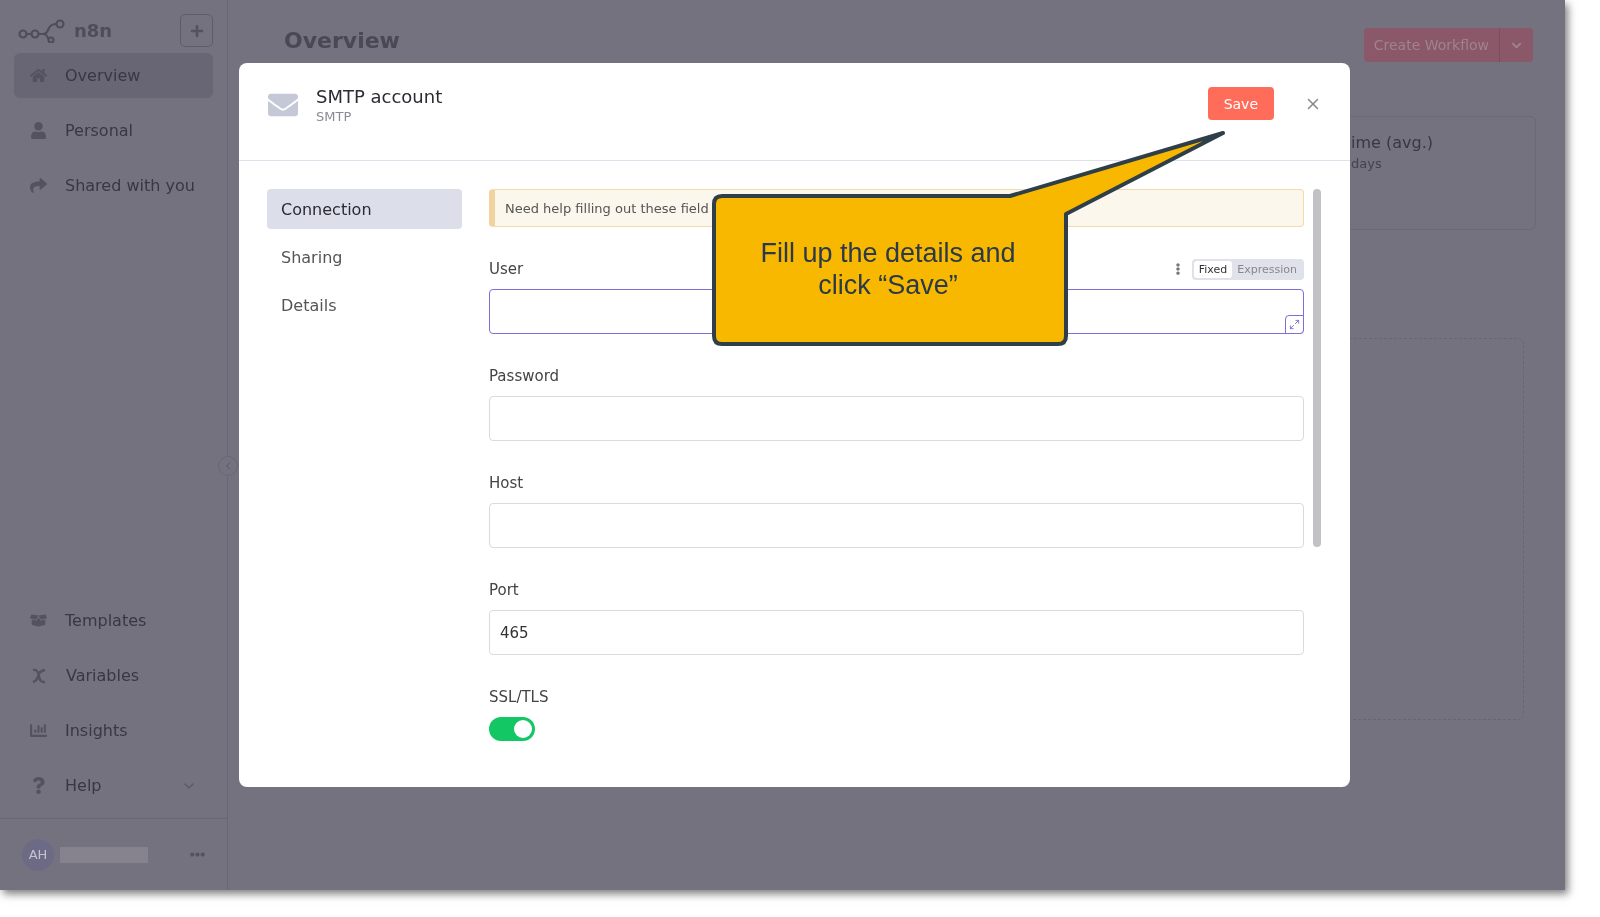 The image size is (1600, 917). What do you see at coordinates (504, 590) in the screenshot?
I see `field-label: Port` at bounding box center [504, 590].